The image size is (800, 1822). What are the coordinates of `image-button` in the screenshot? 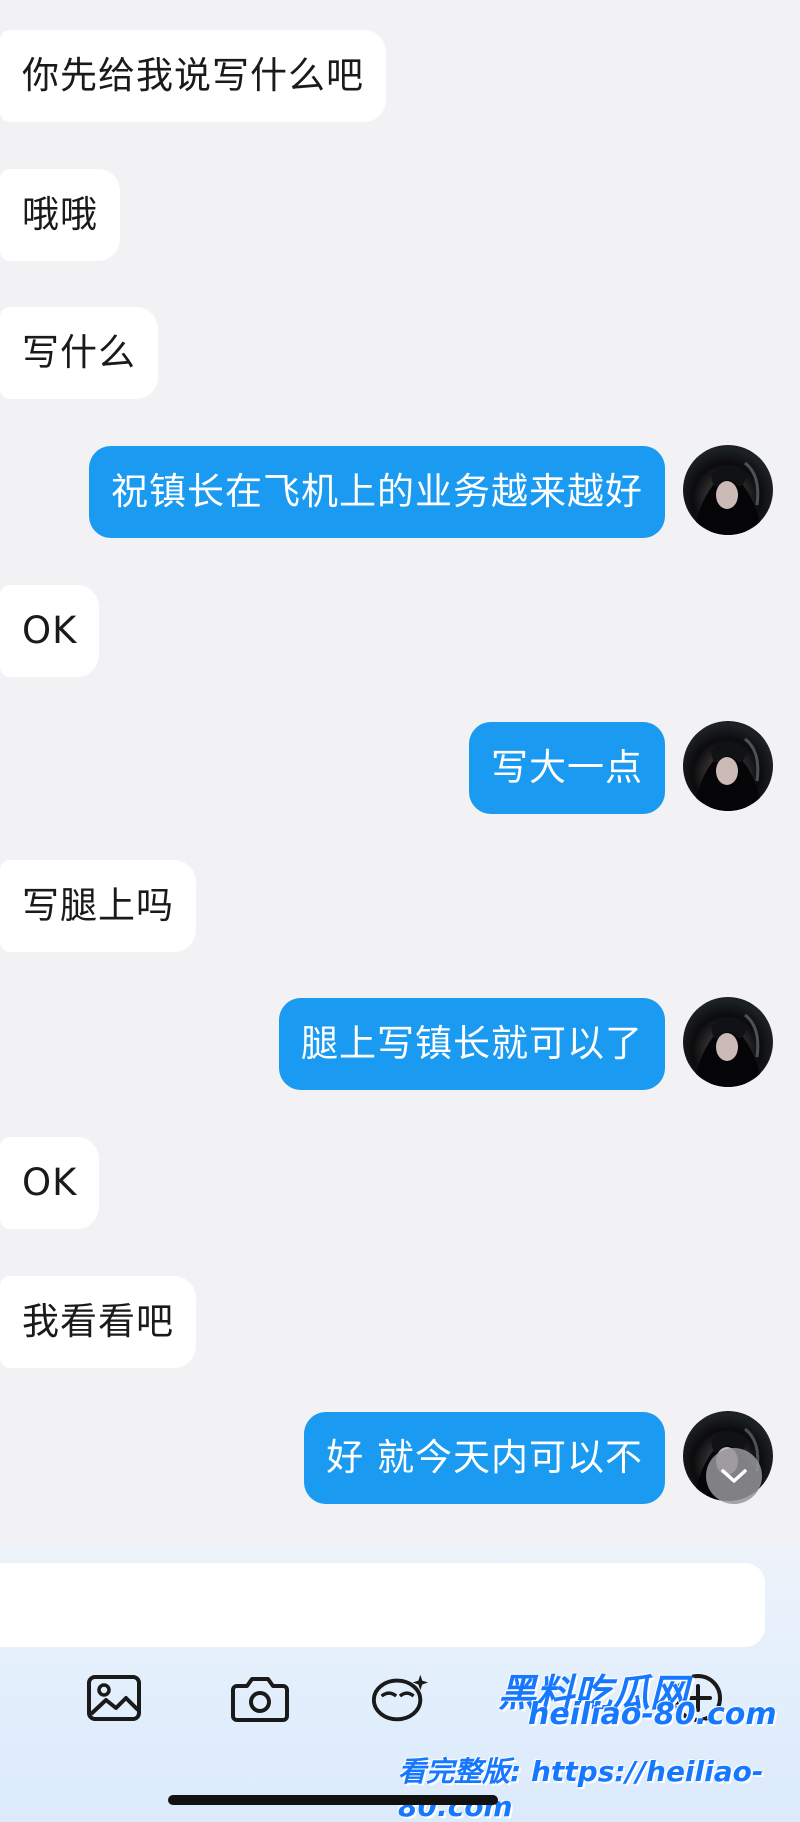 It's located at (114, 1698).